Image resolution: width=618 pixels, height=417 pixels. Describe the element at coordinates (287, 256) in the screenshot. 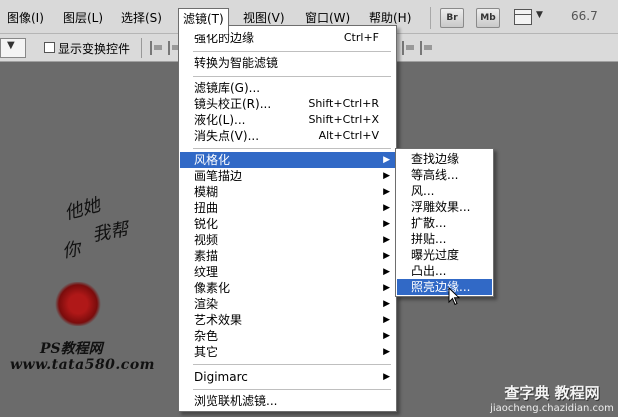

I see `menu-item-sketch: 素描 ▶` at that location.